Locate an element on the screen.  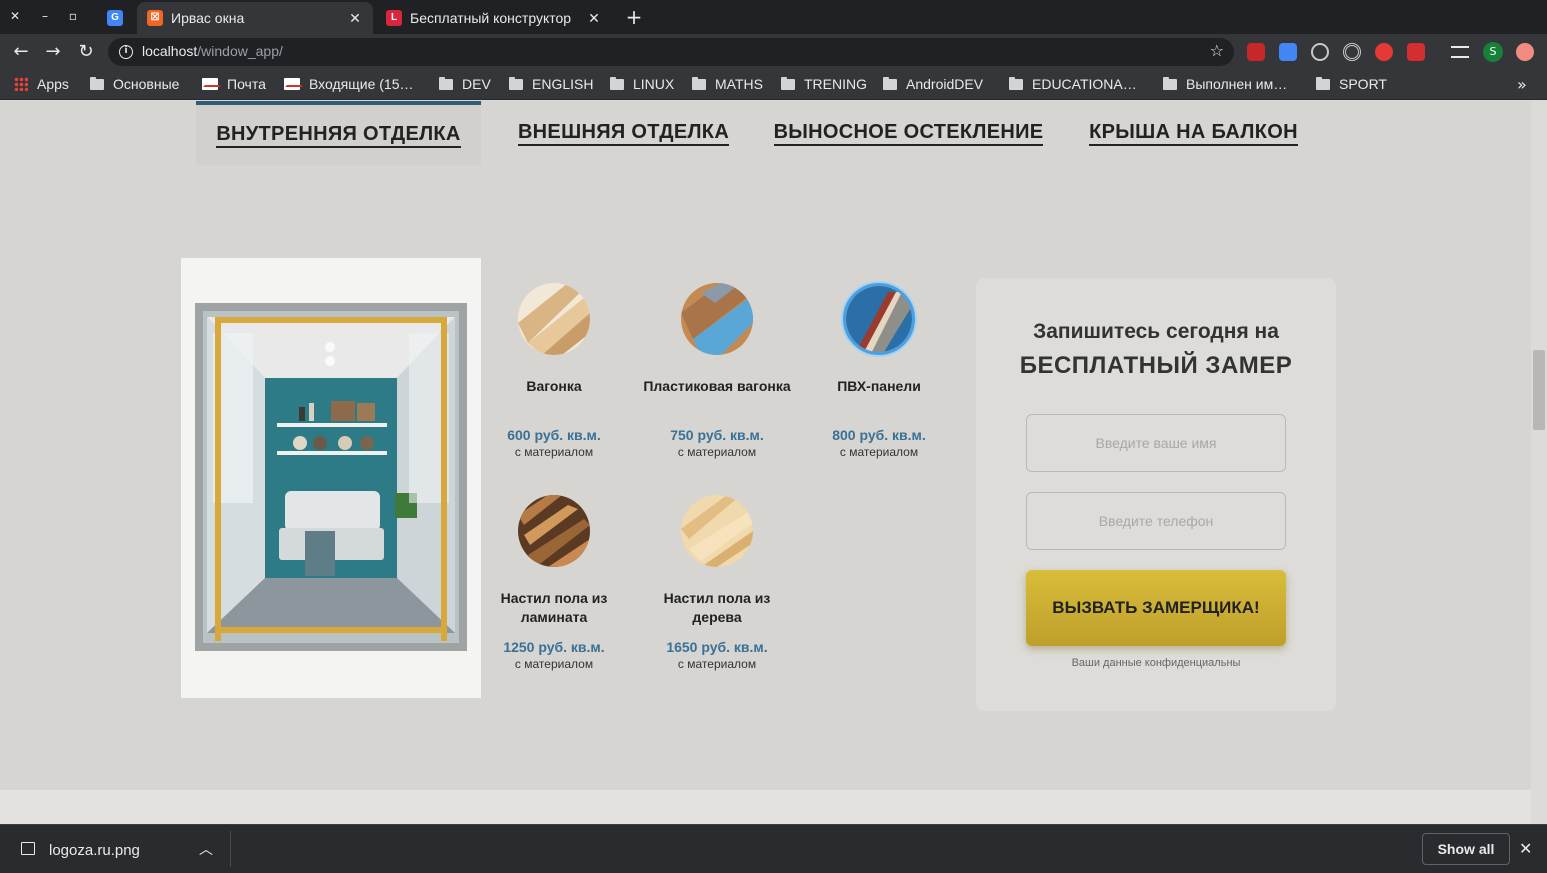
new-tab-icon: + is located at coordinates (634, 17).